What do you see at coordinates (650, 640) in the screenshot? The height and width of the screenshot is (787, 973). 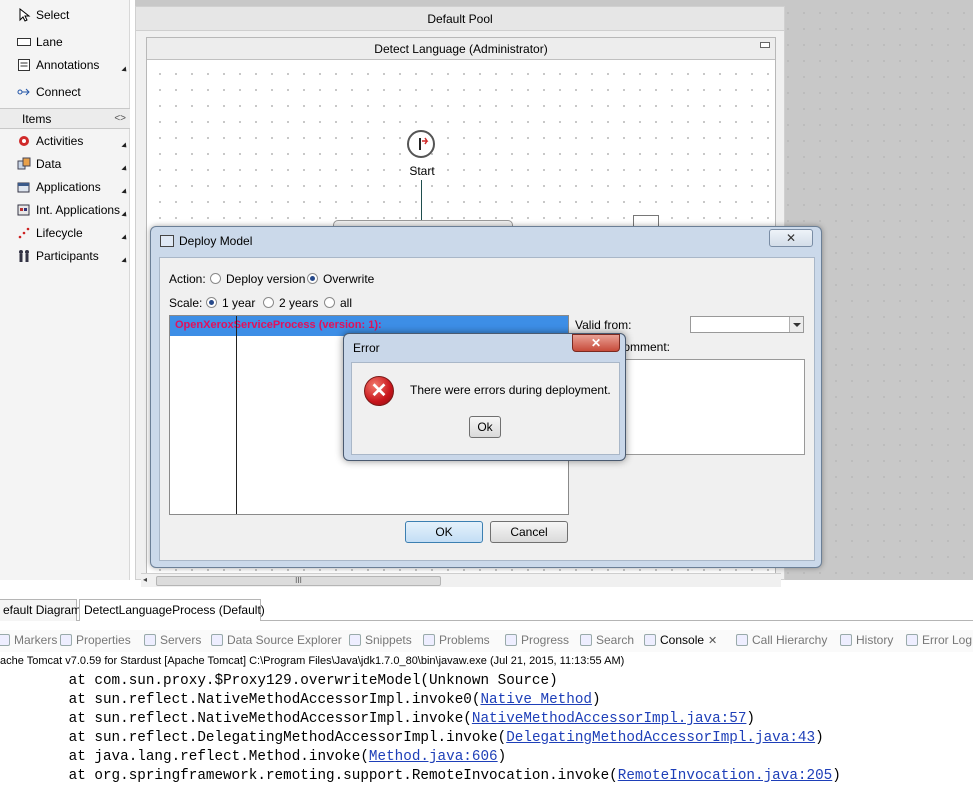 I see `console-icon` at bounding box center [650, 640].